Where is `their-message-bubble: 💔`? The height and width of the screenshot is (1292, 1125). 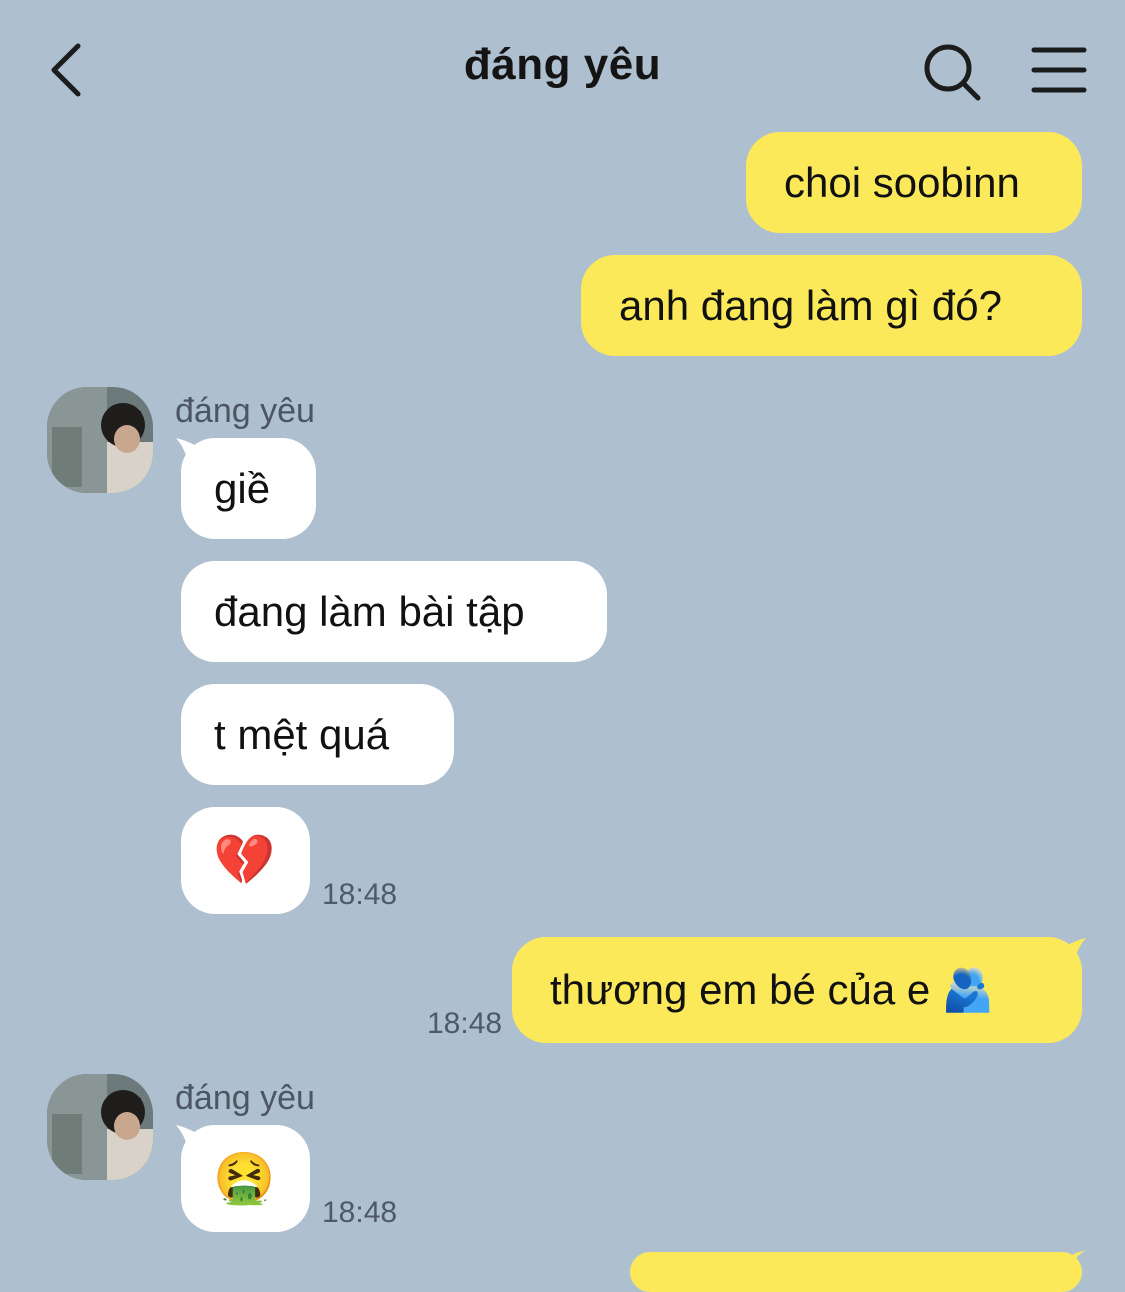
their-message-bubble: 💔 is located at coordinates (245, 860).